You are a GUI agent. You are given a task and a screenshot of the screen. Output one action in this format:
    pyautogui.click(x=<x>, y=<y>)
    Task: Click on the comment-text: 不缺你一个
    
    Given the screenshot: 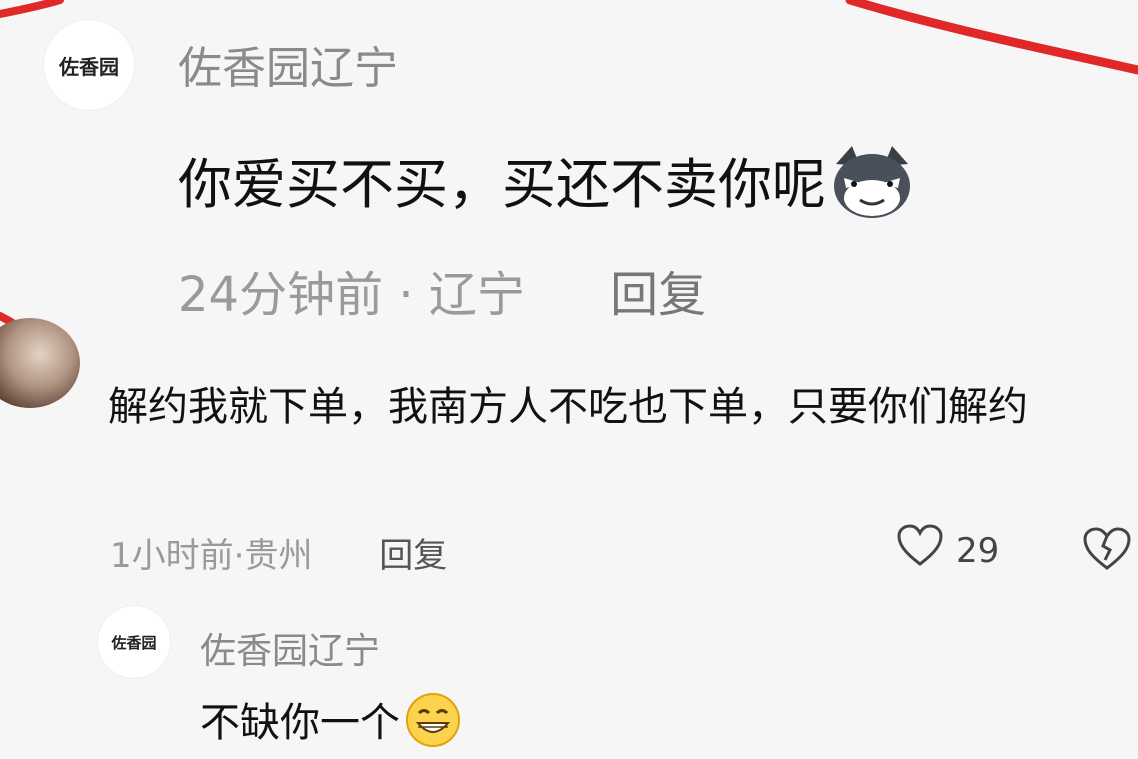 What is the action you would take?
    pyautogui.click(x=331, y=724)
    